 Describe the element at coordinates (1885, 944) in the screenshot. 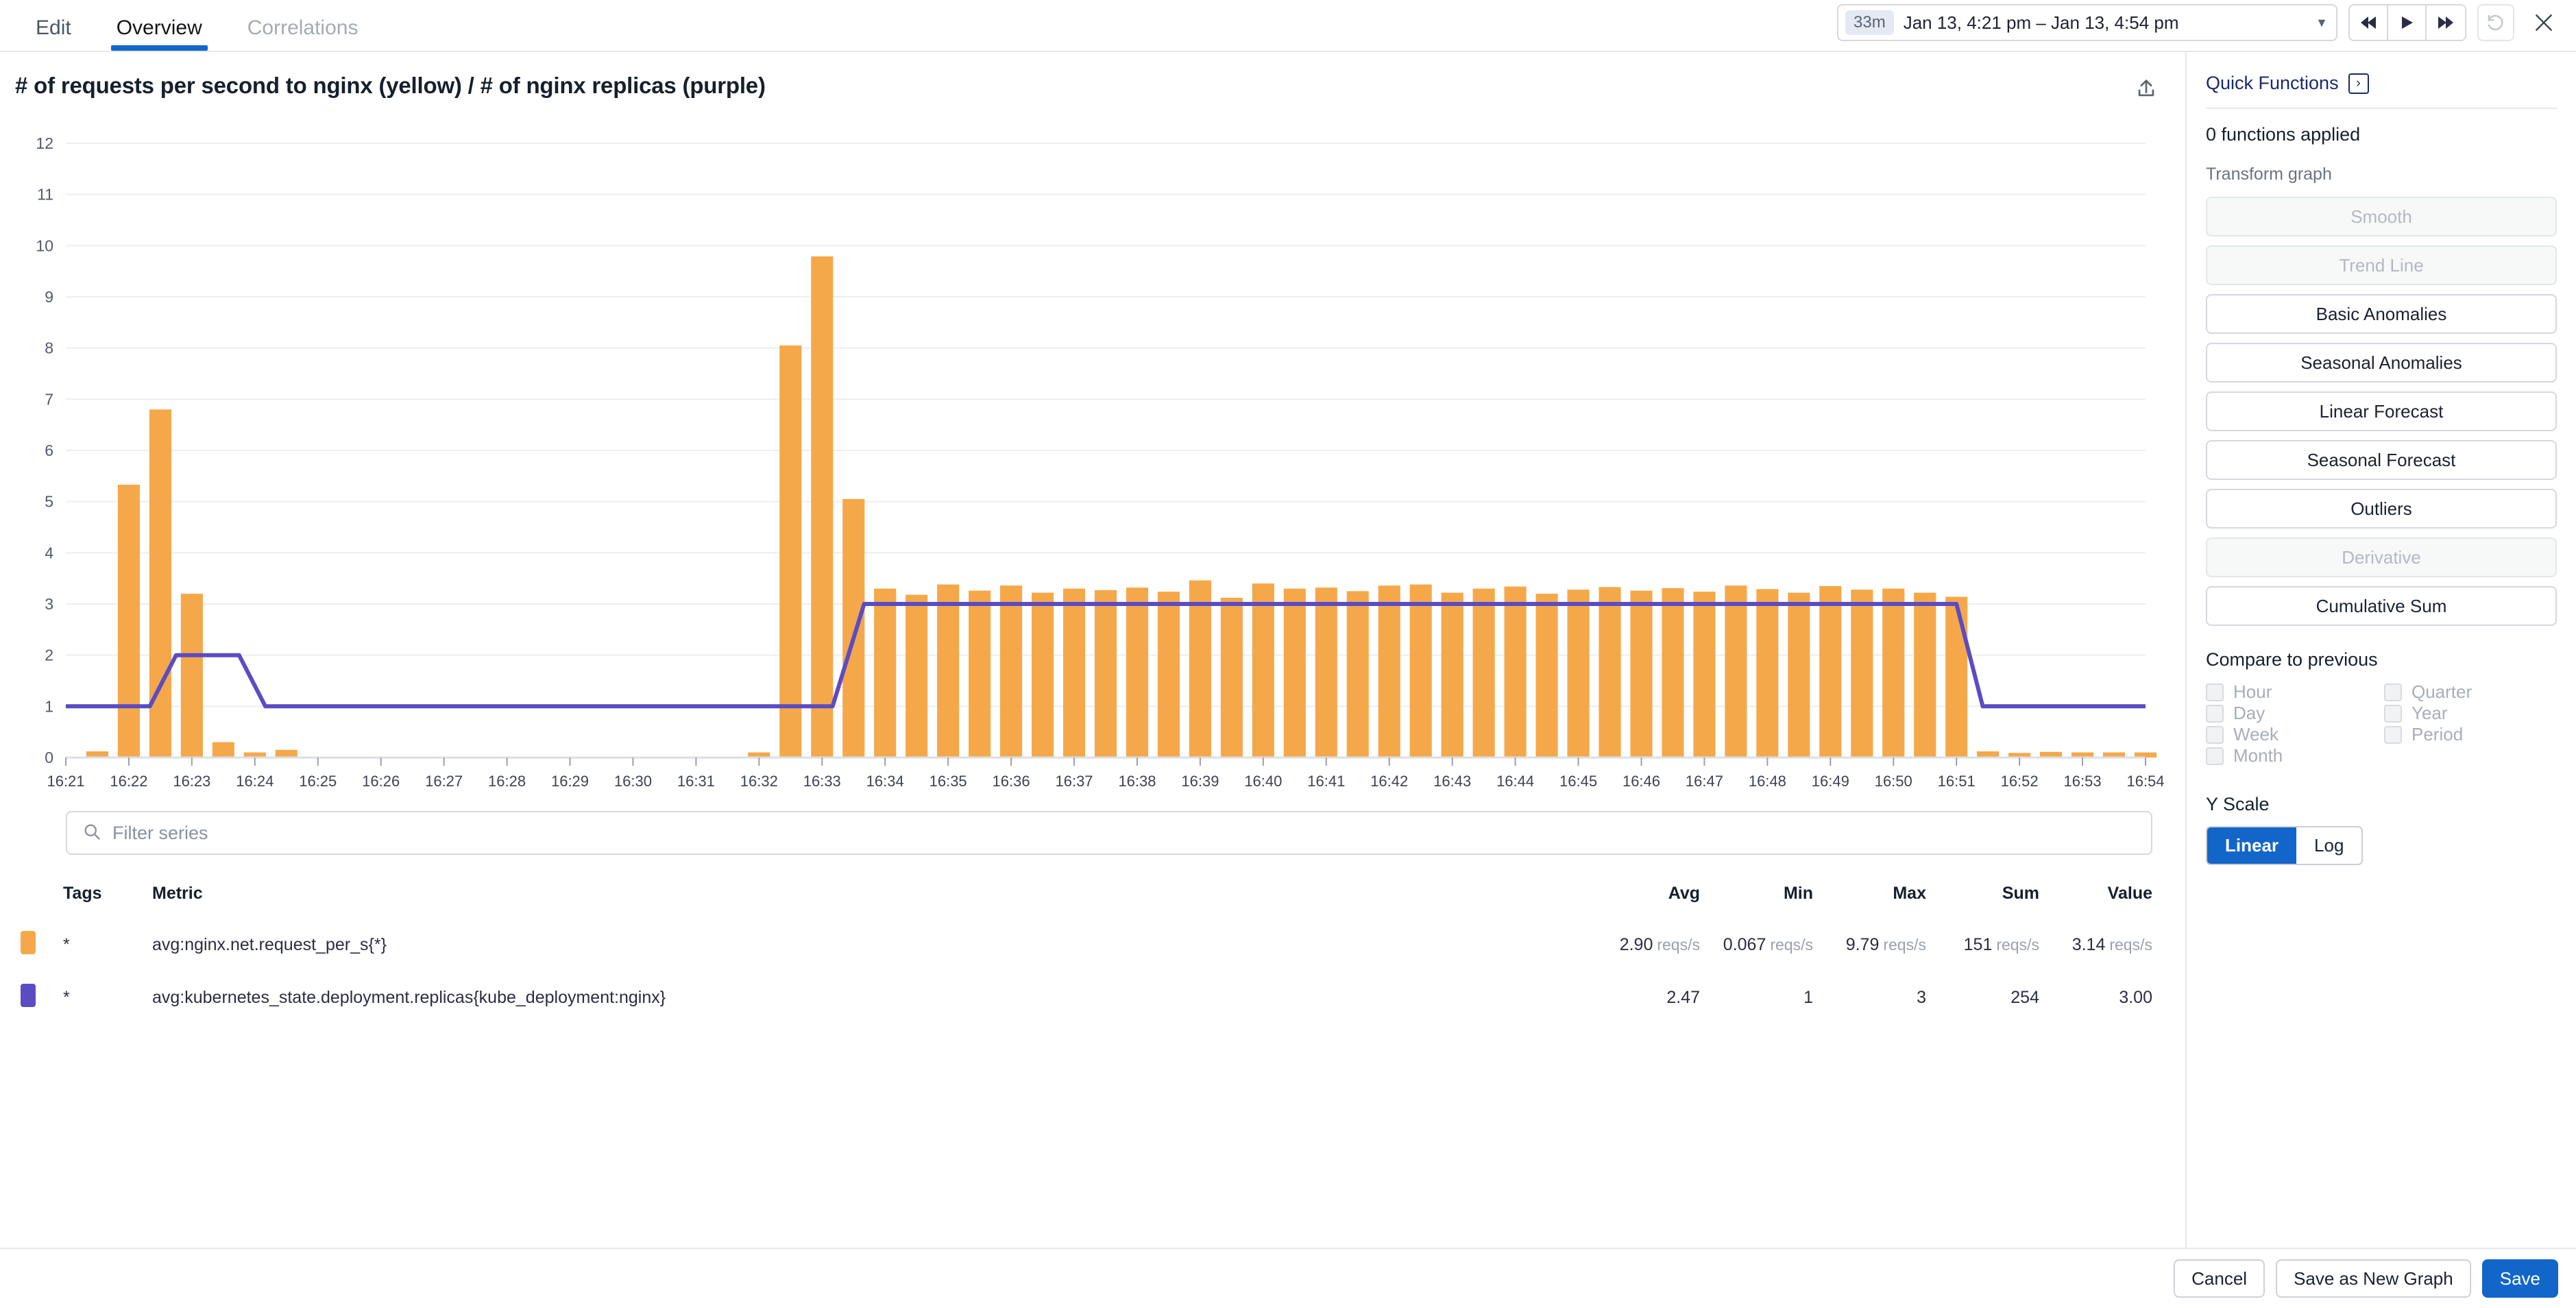

I see `legend-cell: 9.79 reqs/s` at that location.